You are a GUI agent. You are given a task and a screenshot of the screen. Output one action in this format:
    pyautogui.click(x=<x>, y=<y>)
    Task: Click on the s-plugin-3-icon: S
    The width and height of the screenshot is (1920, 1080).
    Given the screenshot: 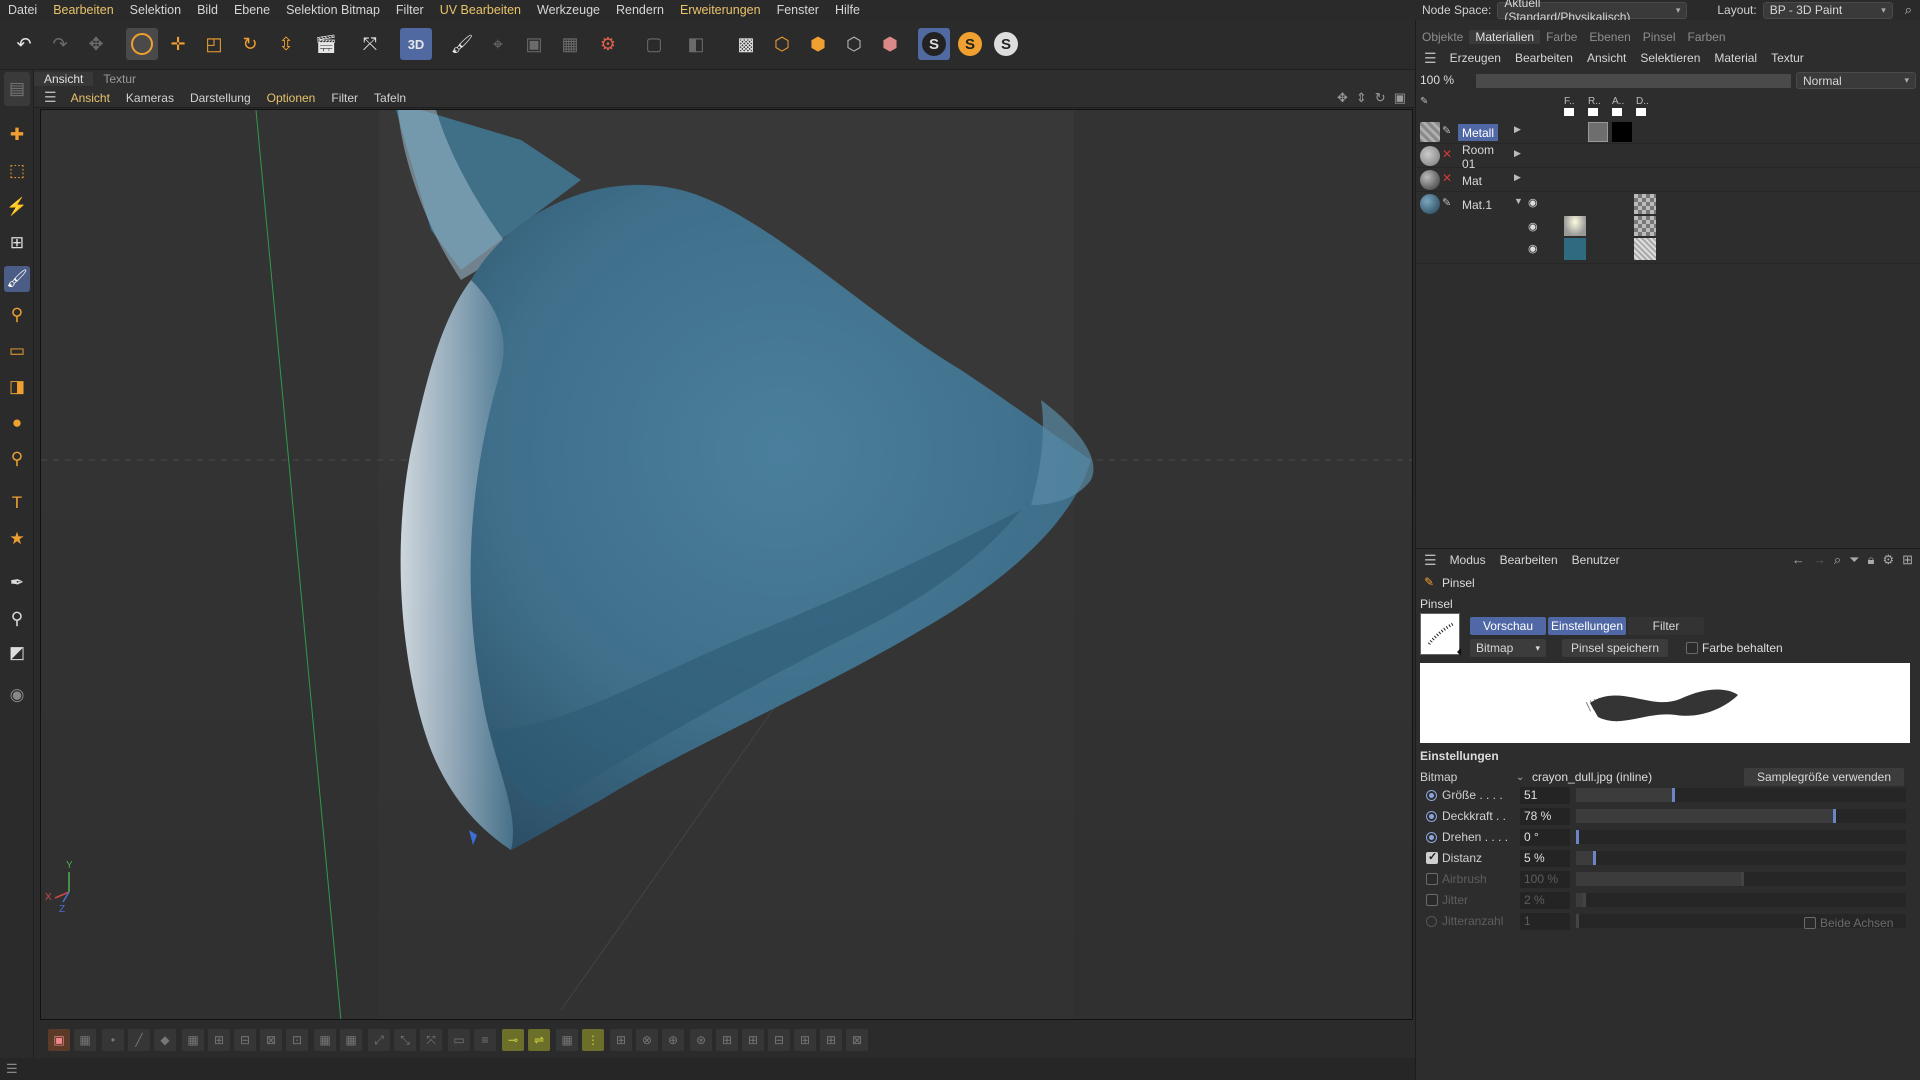 What is the action you would take?
    pyautogui.click(x=1006, y=44)
    